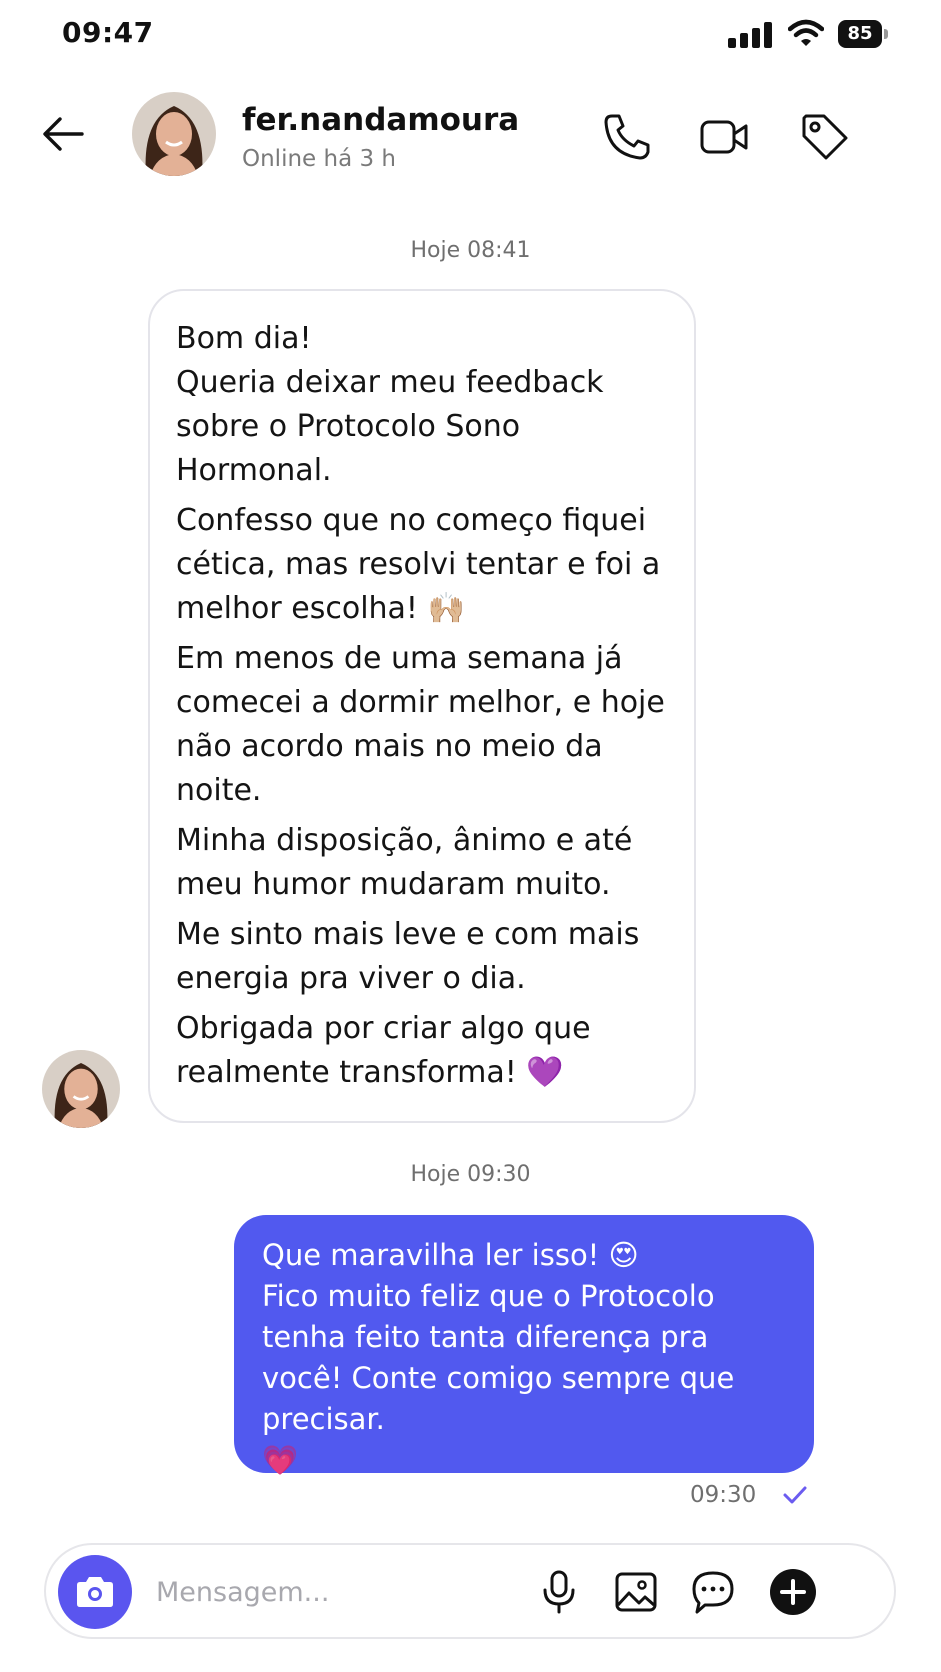 This screenshot has height=1672, width=941. I want to click on cellular-signal-icon, so click(750, 35).